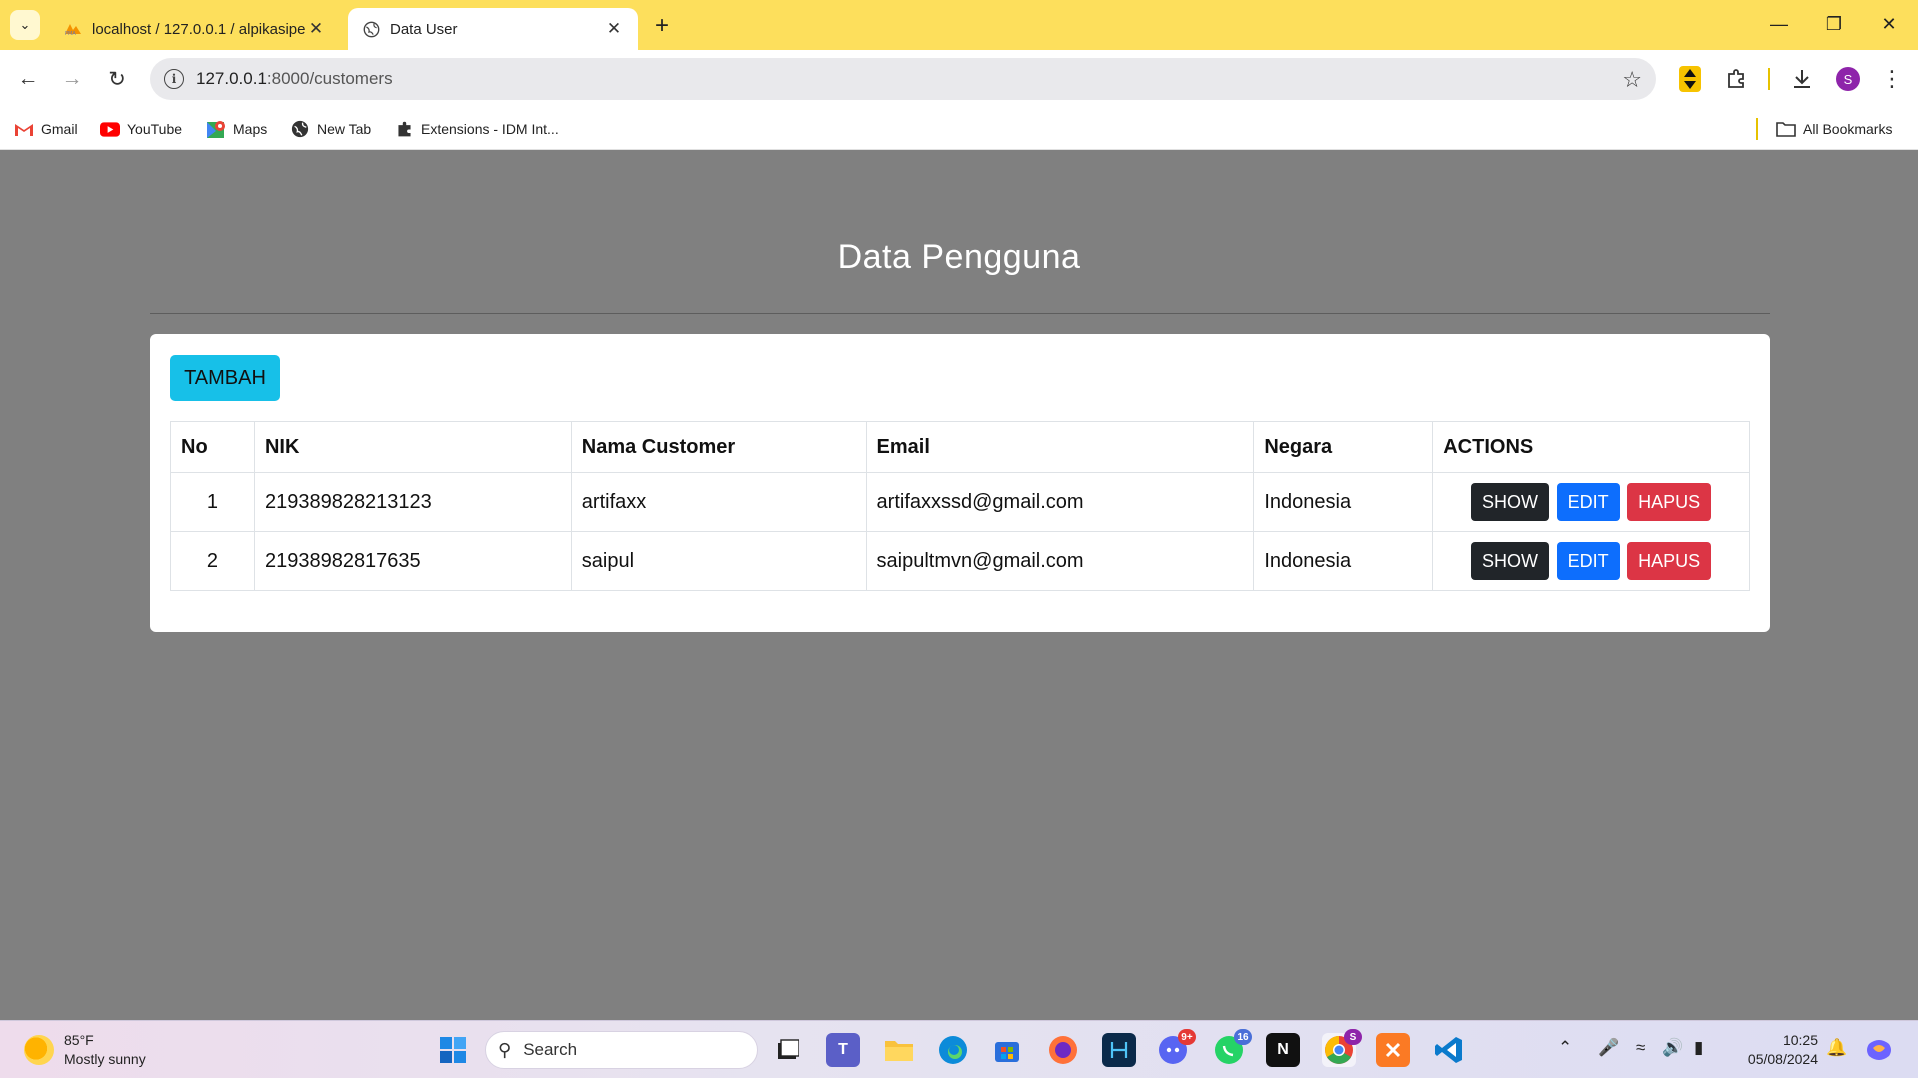 The image size is (1918, 1078). What do you see at coordinates (1119, 1050) in the screenshot?
I see `code-app-icon` at bounding box center [1119, 1050].